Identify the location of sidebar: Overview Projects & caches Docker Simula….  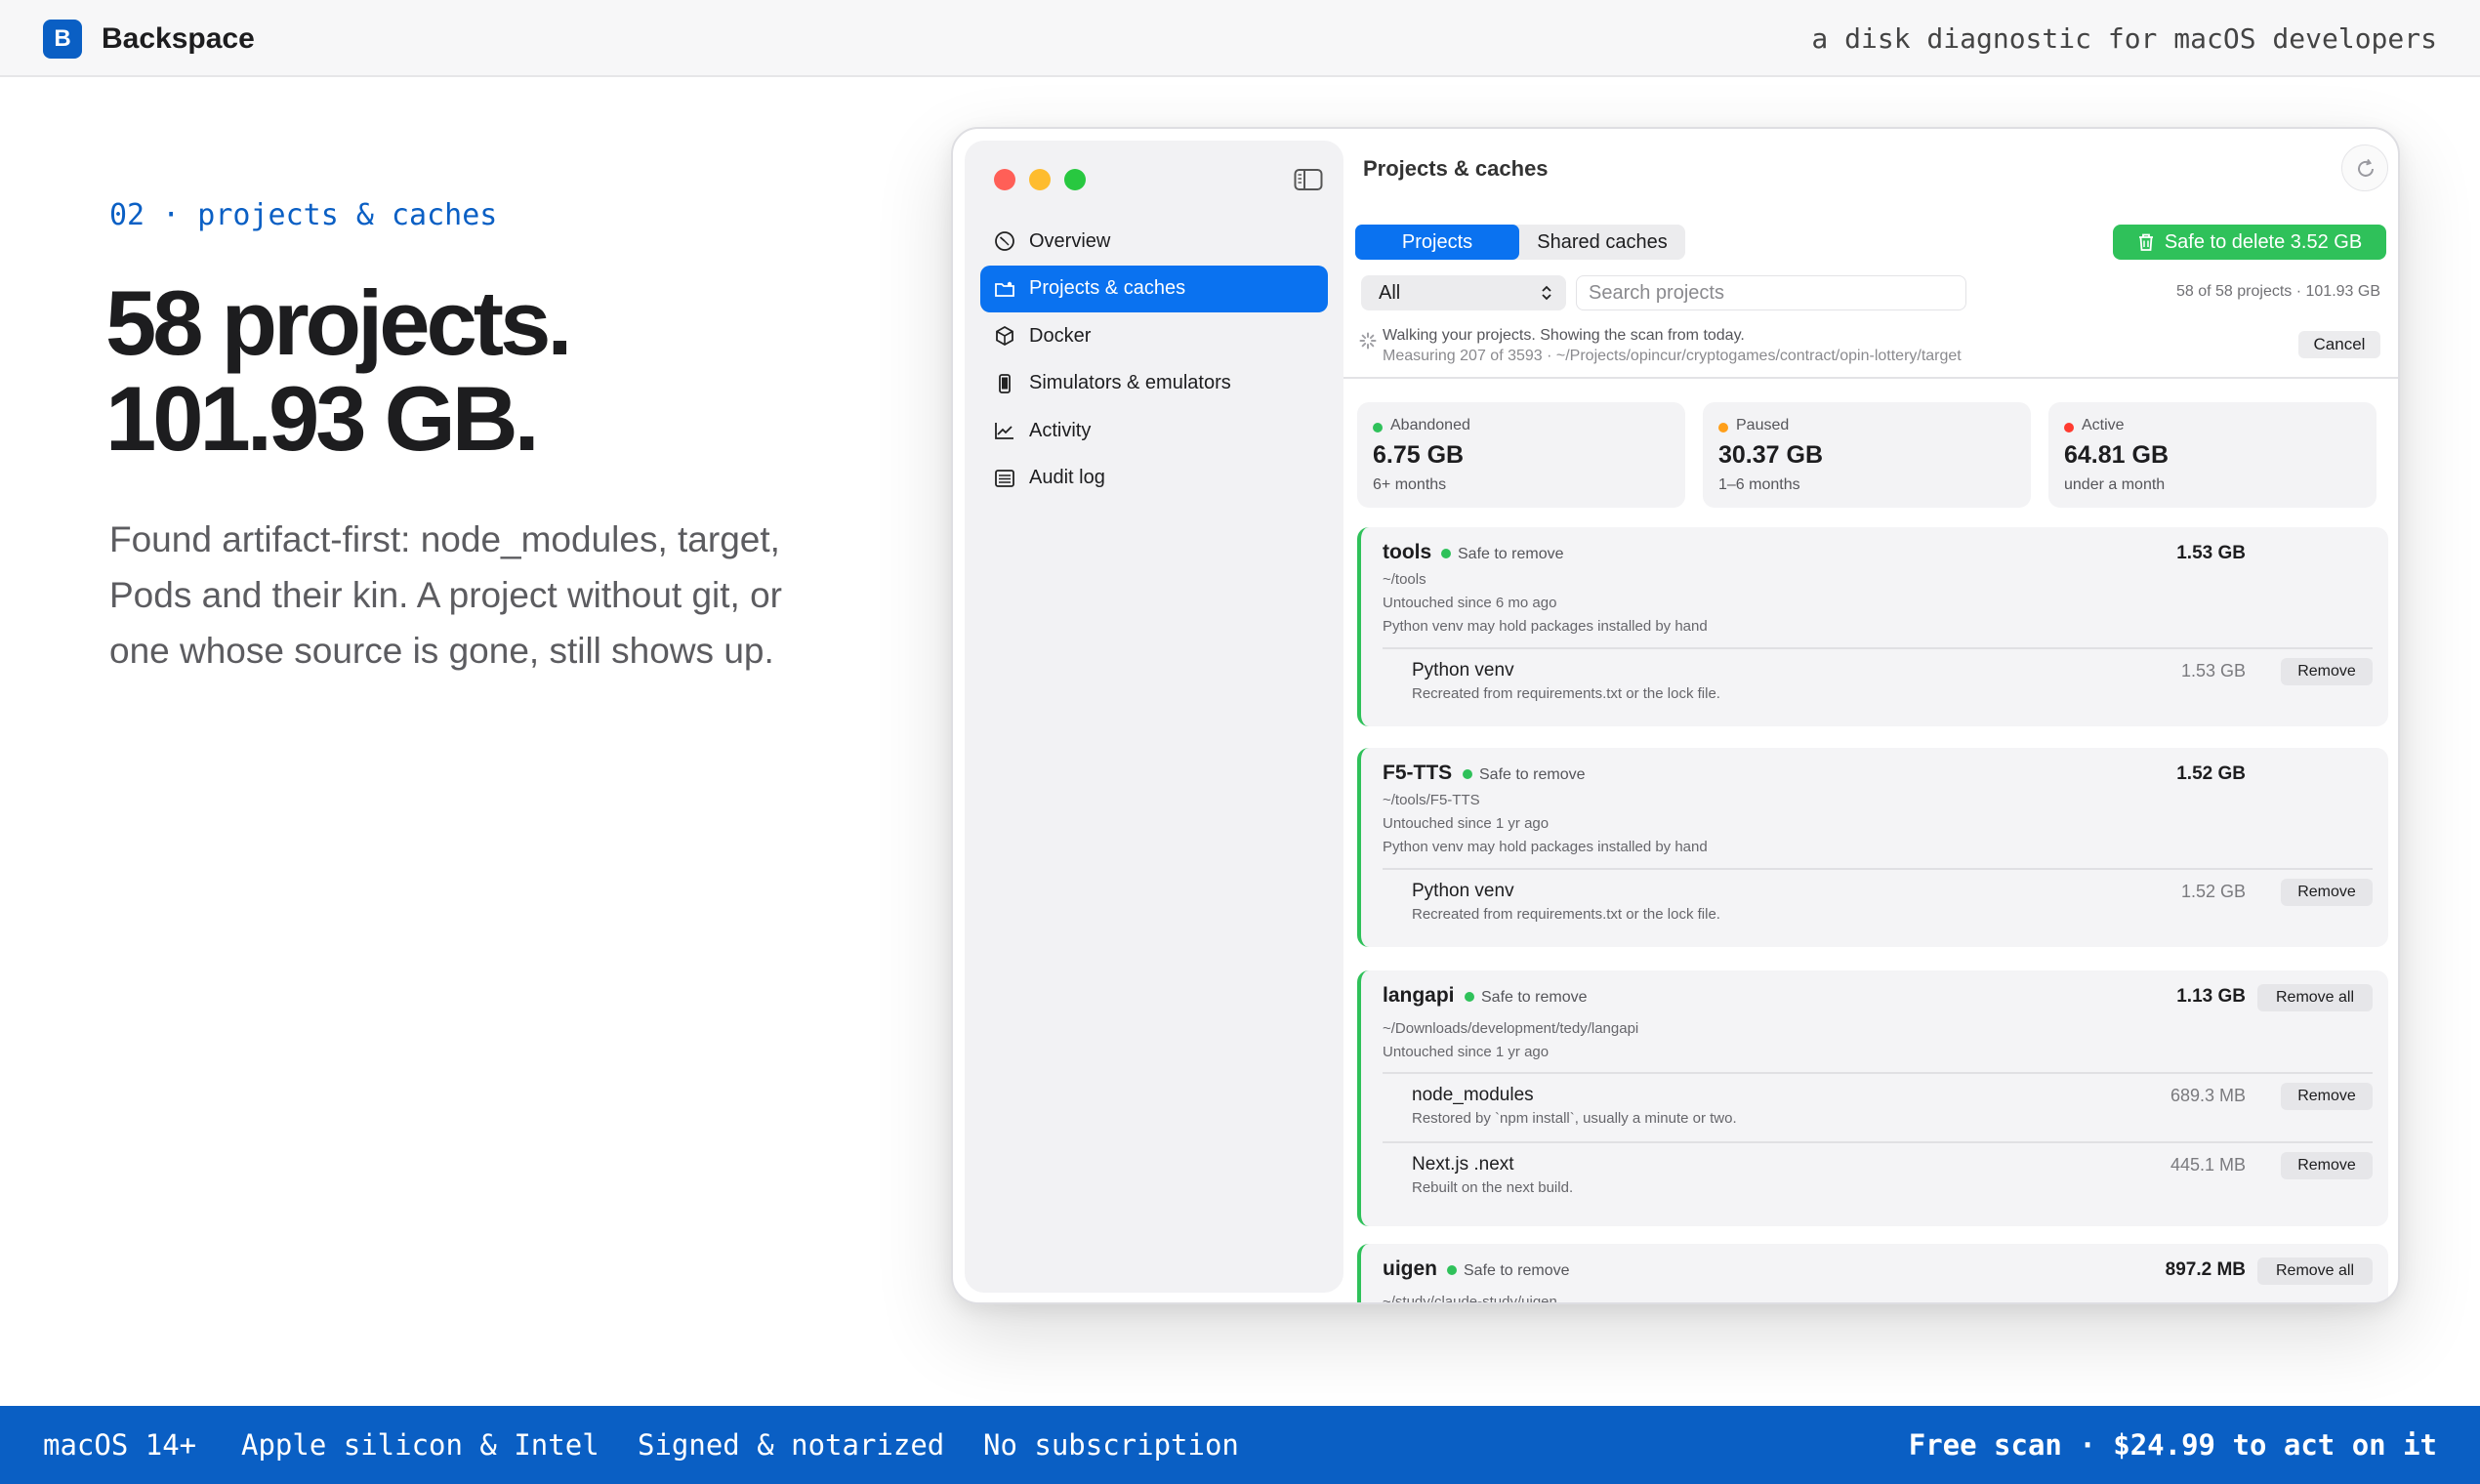
(1154, 717).